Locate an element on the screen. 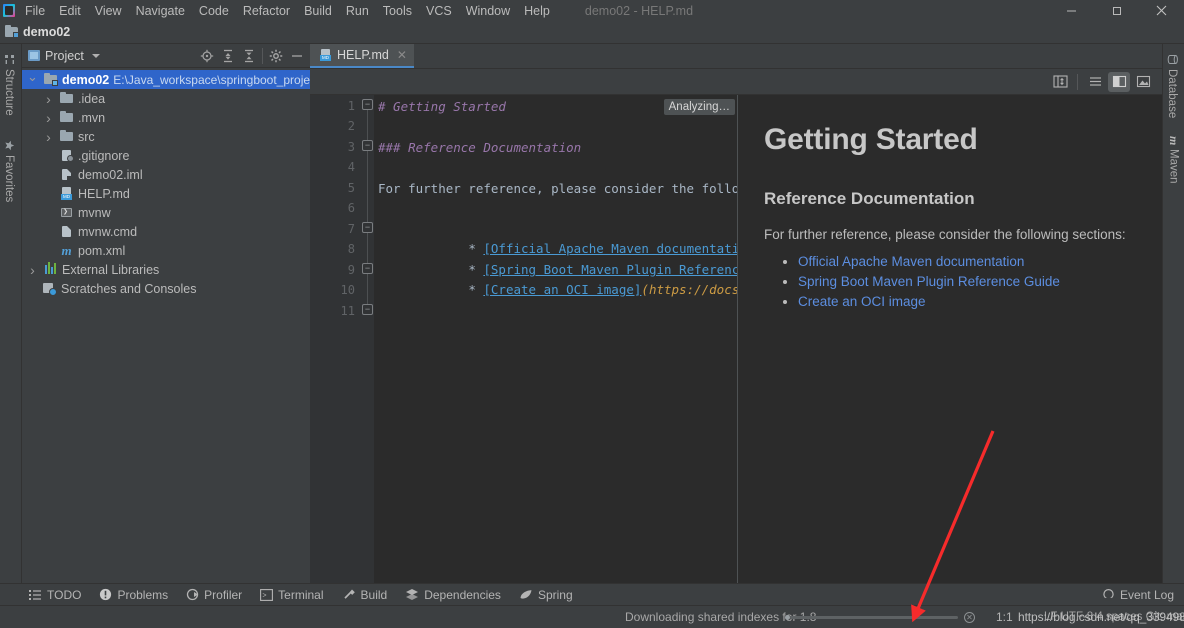  tree-row-scratches-and-consoles: Scratches and Consoles is located at coordinates (166, 288).